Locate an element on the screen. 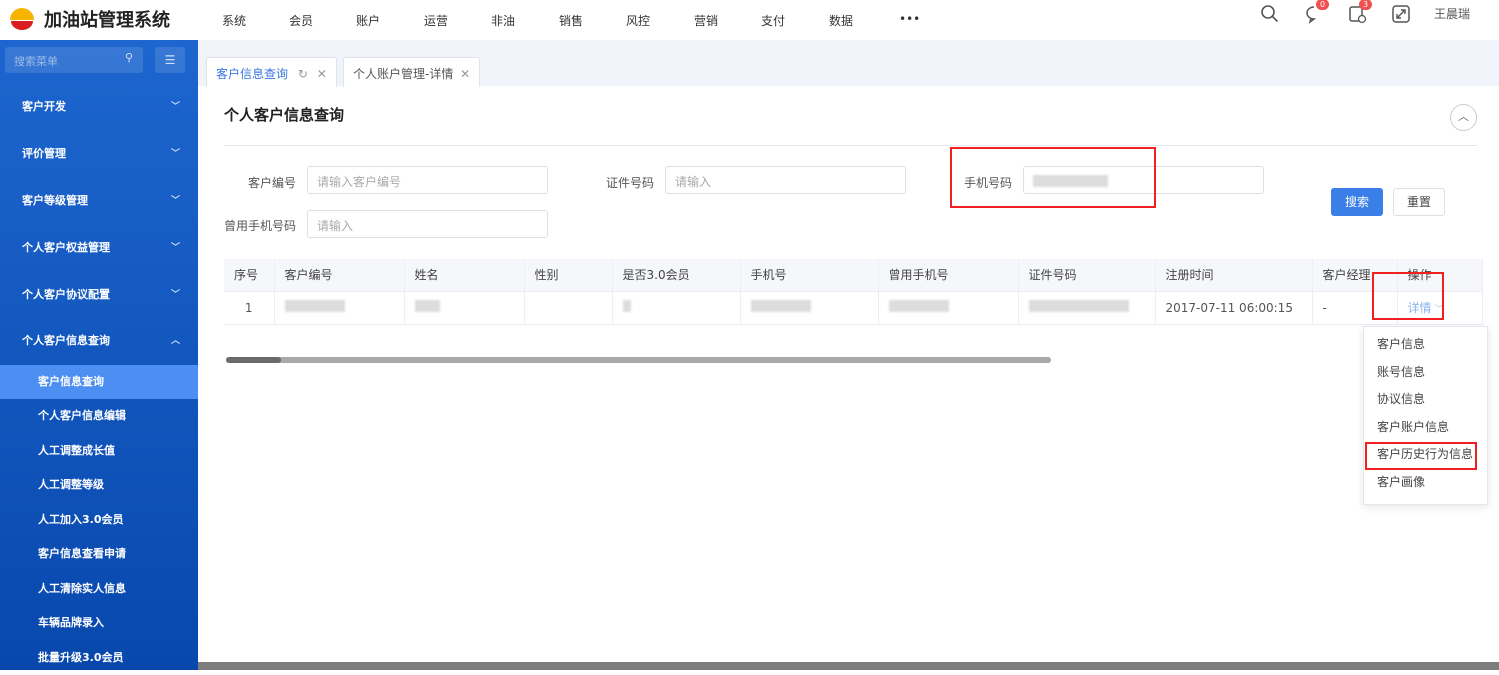 The height and width of the screenshot is (675, 1499). nav-marketing: 营销 is located at coordinates (706, 20).